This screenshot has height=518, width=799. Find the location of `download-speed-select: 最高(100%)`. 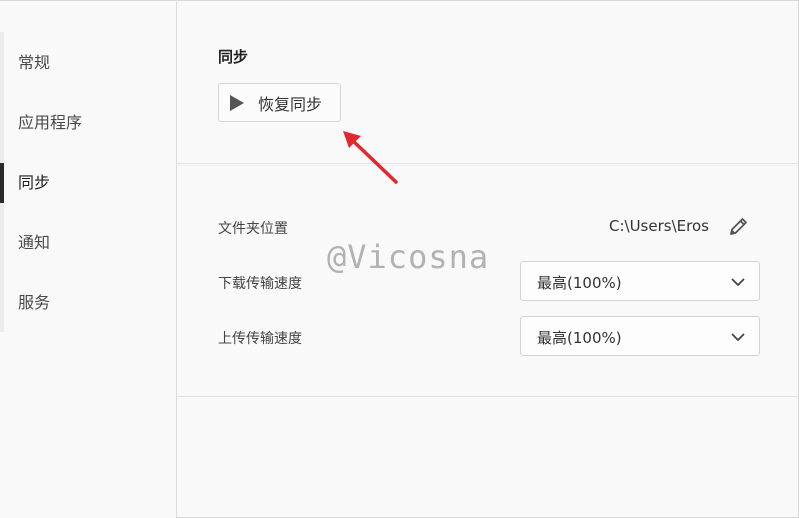

download-speed-select: 最高(100%) is located at coordinates (640, 281).